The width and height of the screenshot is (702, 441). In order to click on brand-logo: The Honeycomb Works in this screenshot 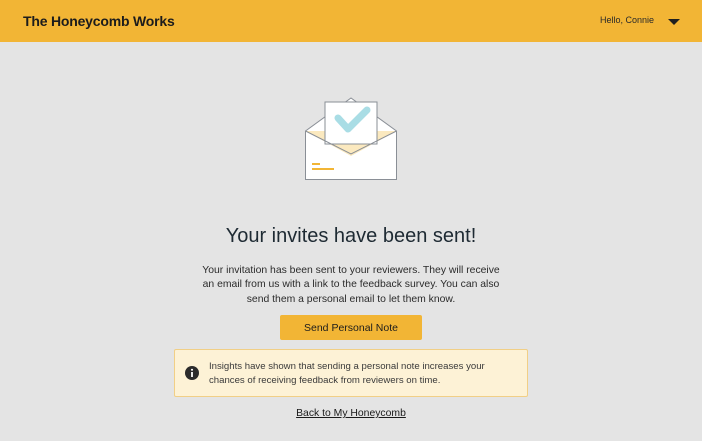, I will do `click(99, 21)`.